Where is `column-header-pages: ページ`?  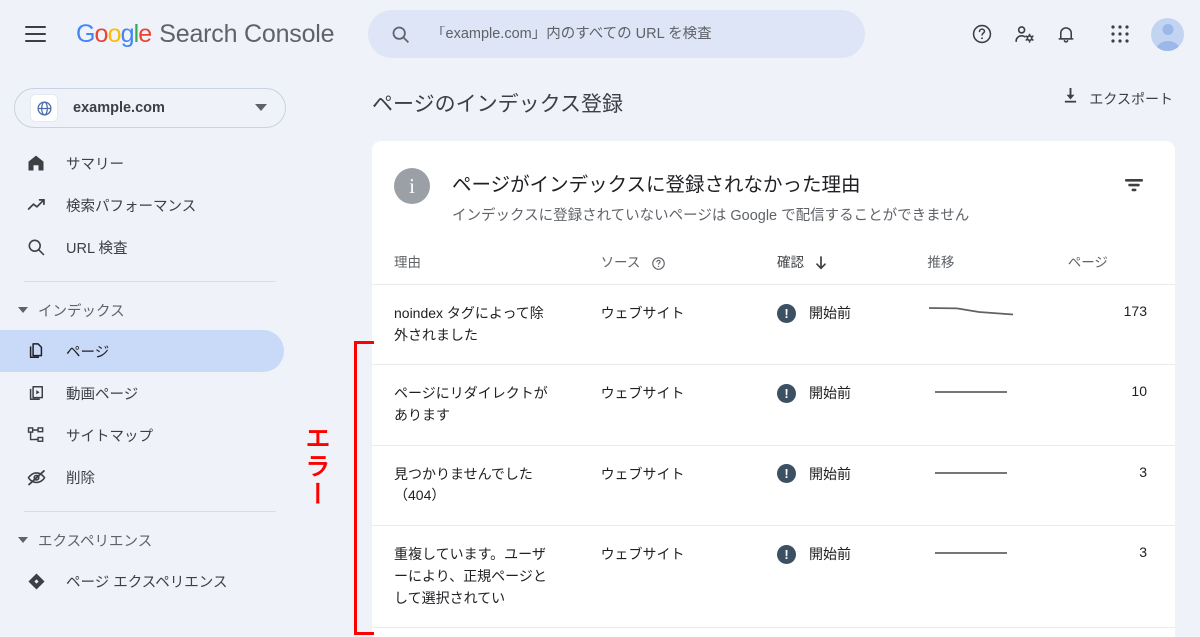
column-header-pages: ページ is located at coordinates (1121, 268).